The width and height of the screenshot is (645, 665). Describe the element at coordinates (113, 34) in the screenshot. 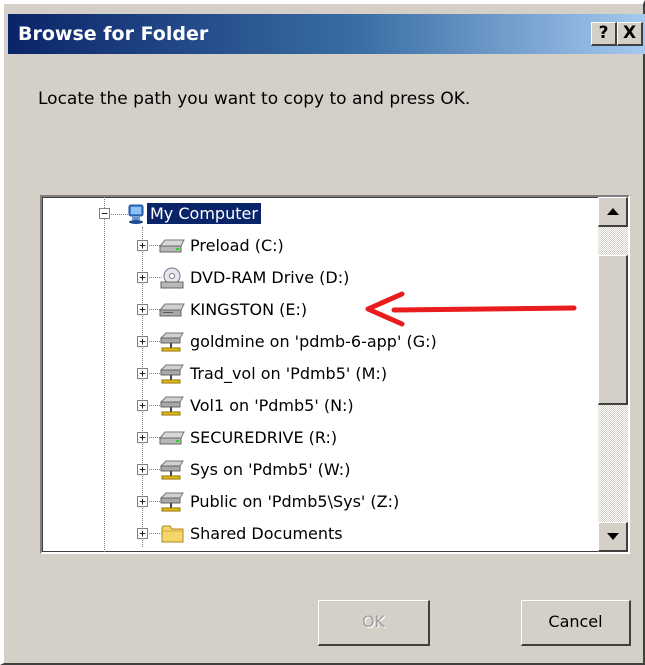

I see `window-title: Browse for Folder` at that location.